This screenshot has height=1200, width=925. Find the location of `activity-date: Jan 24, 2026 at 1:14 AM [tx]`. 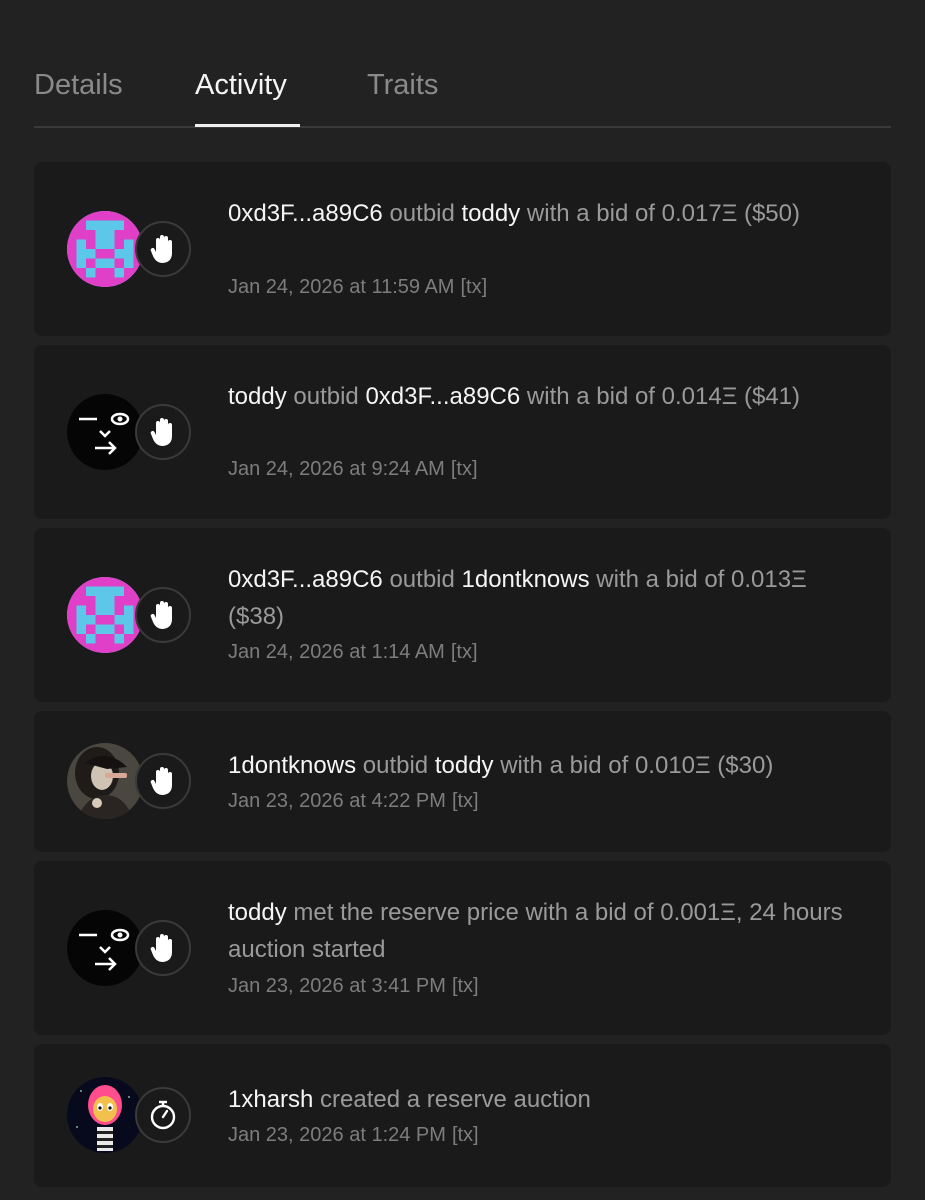

activity-date: Jan 24, 2026 at 1:14 AM [tx] is located at coordinates (353, 652).